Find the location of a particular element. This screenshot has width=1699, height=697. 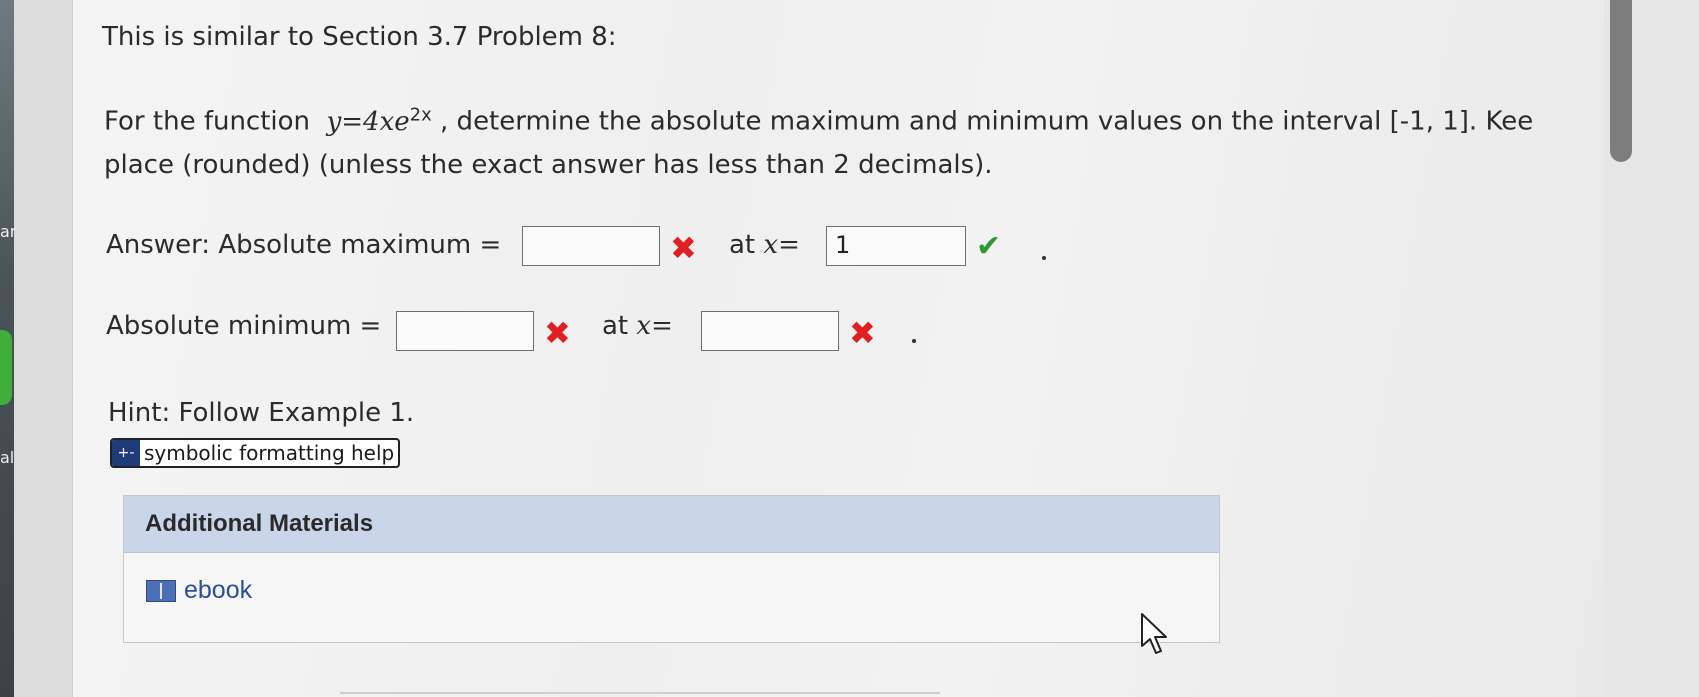

additional-materials-header: Additional Materials is located at coordinates (671, 524).